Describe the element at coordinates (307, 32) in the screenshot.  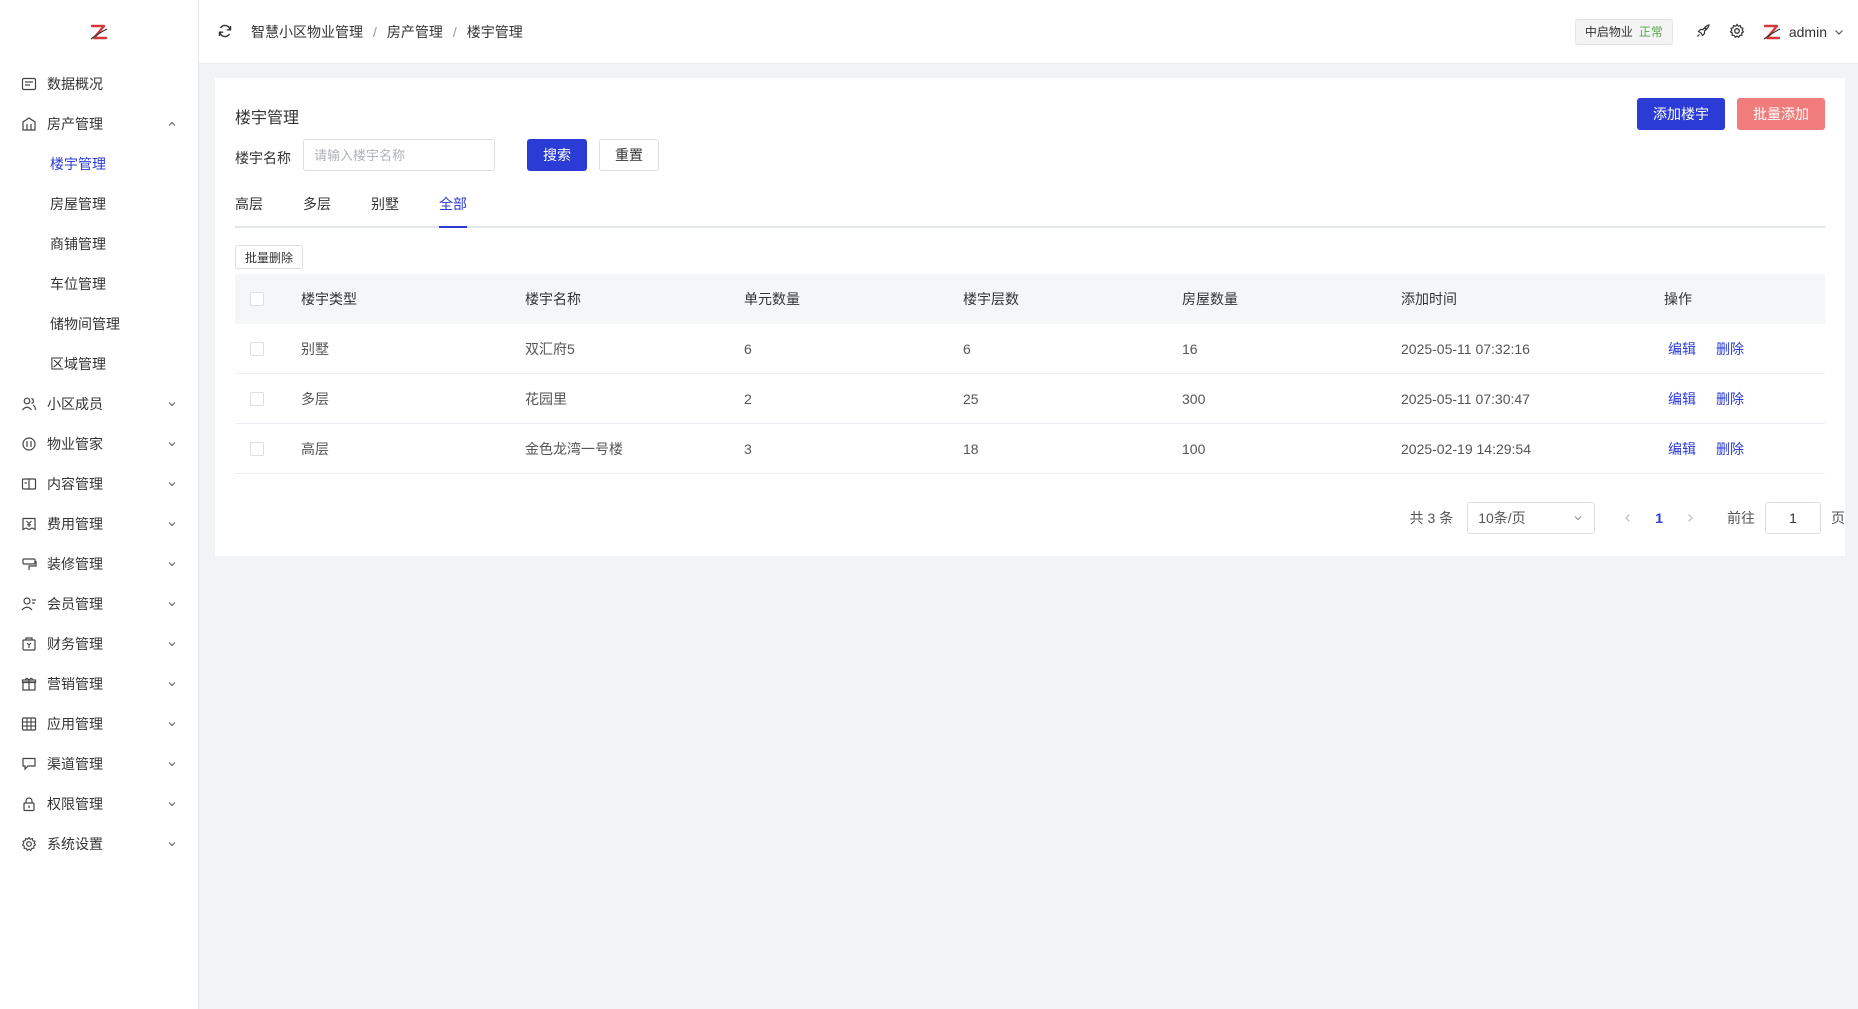
I see `breadcrumb-home: 智慧小区物业管理` at that location.